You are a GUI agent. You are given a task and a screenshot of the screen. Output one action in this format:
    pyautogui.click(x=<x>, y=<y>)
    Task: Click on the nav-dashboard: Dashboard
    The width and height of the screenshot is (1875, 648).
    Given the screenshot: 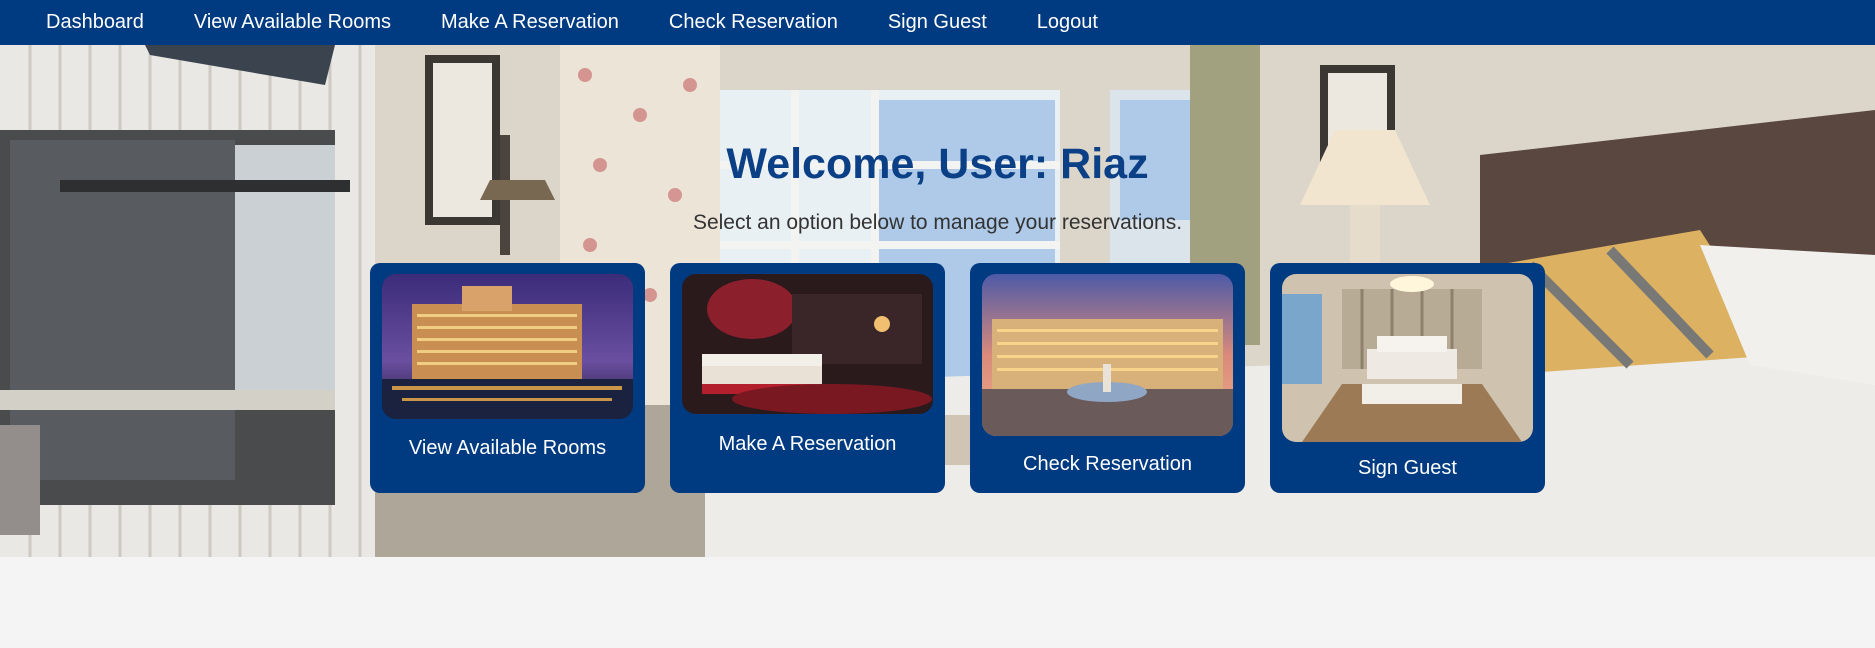 What is the action you would take?
    pyautogui.click(x=95, y=22)
    